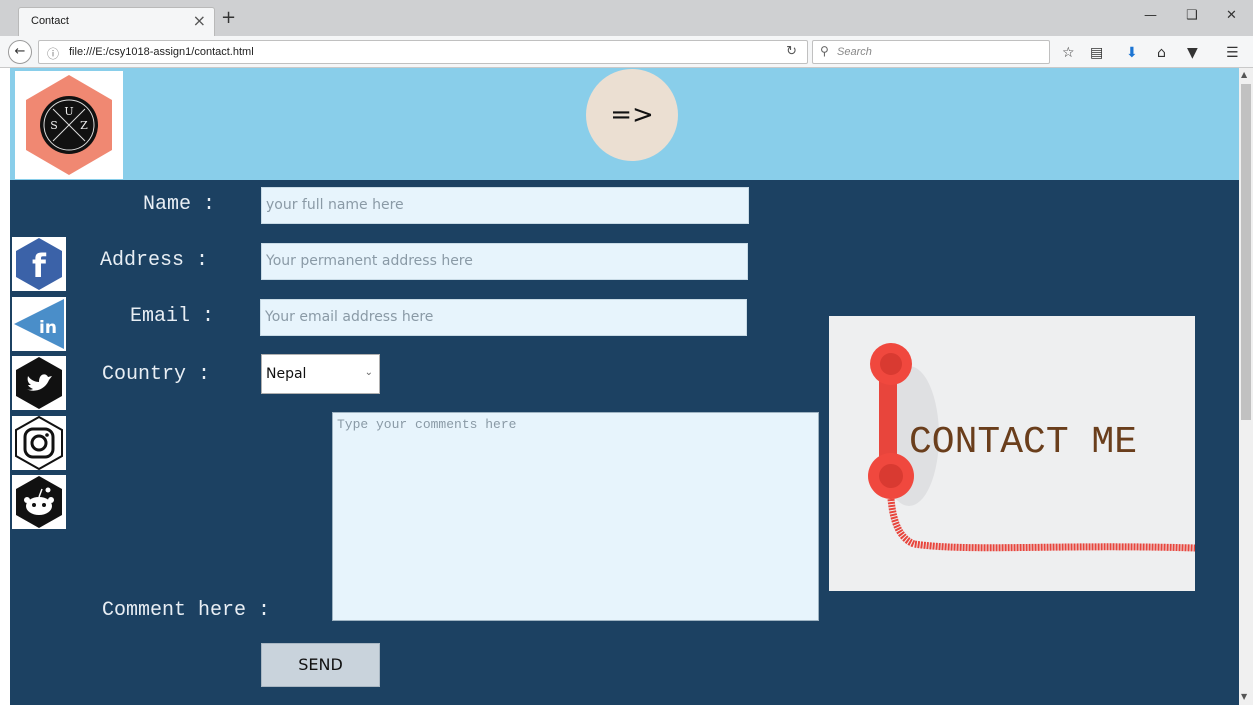  I want to click on svg-text: in, so click(48, 328).